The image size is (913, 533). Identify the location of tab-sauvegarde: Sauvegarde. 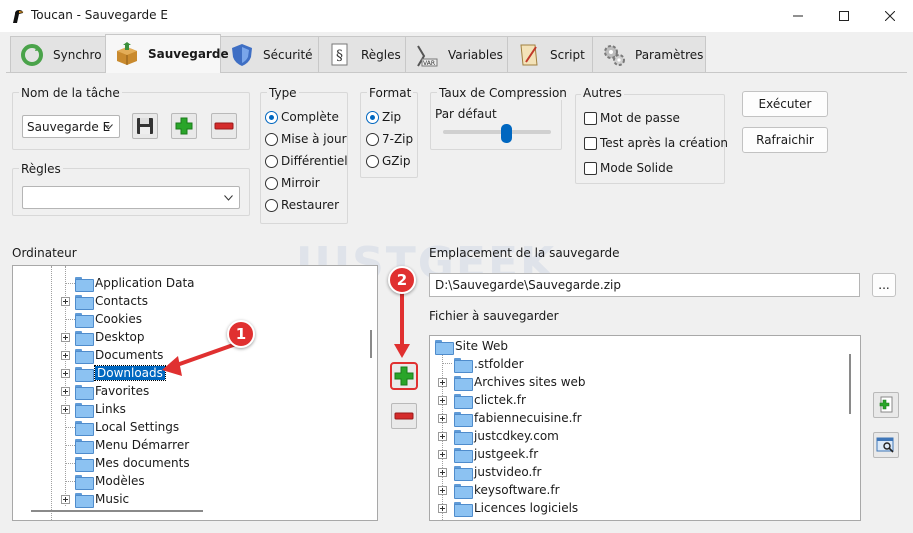
(167, 53).